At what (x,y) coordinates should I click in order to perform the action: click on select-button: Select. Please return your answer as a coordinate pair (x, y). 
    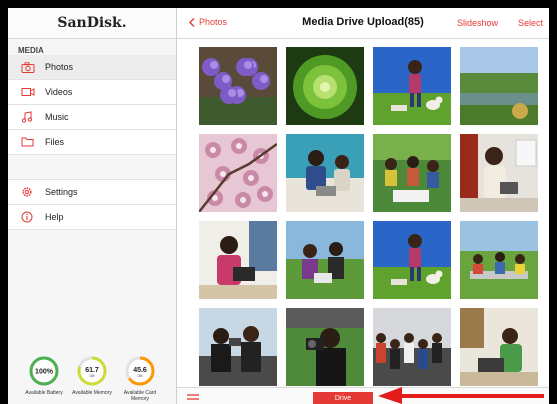
    Looking at the image, I should click on (530, 23).